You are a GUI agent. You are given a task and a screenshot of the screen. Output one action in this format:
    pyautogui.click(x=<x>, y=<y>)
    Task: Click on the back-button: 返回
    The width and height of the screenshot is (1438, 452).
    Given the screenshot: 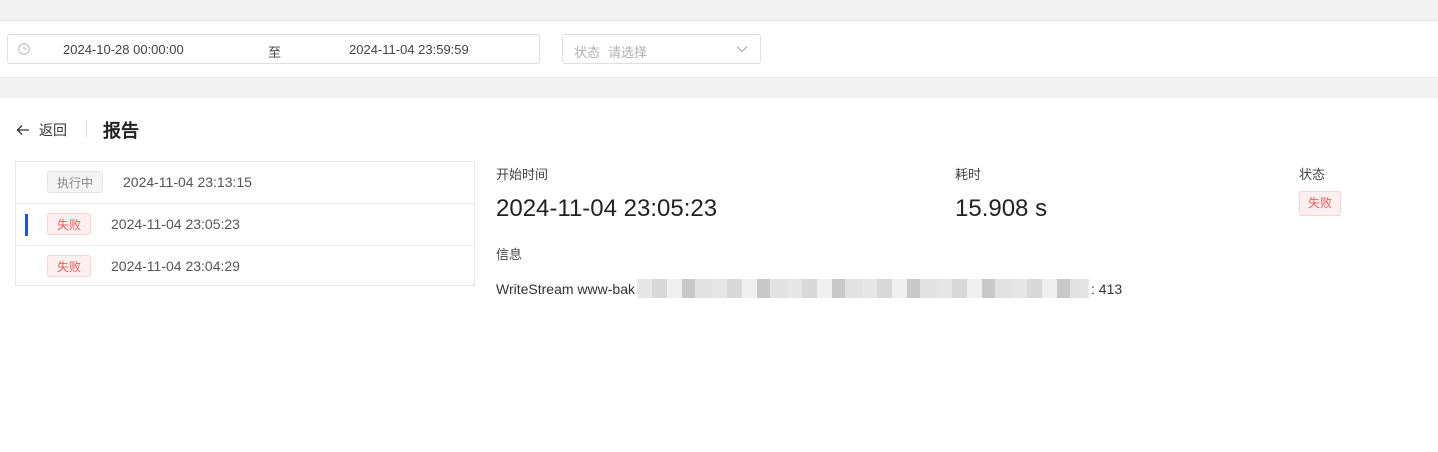 What is the action you would take?
    pyautogui.click(x=41, y=130)
    